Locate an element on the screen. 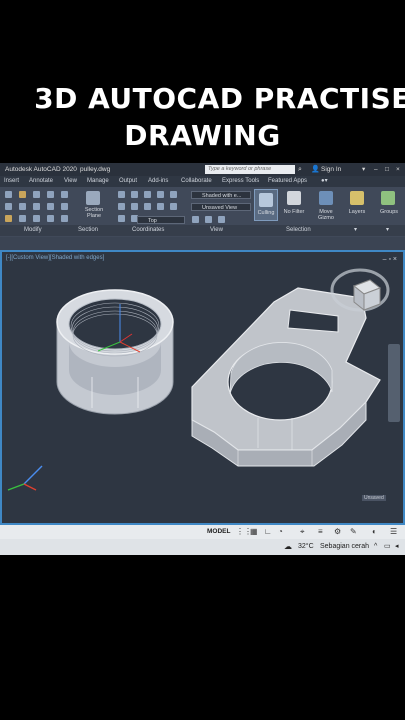 Image resolution: width=405 pixels, height=720 pixels. minimize-icon: – is located at coordinates (376, 169).